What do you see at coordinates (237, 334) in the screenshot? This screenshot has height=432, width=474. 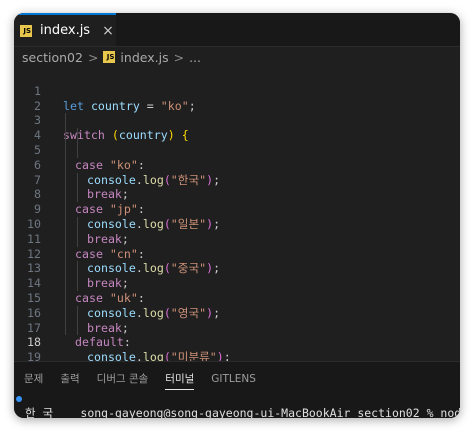 I see `code-line: 17 console.log("미분류");` at bounding box center [237, 334].